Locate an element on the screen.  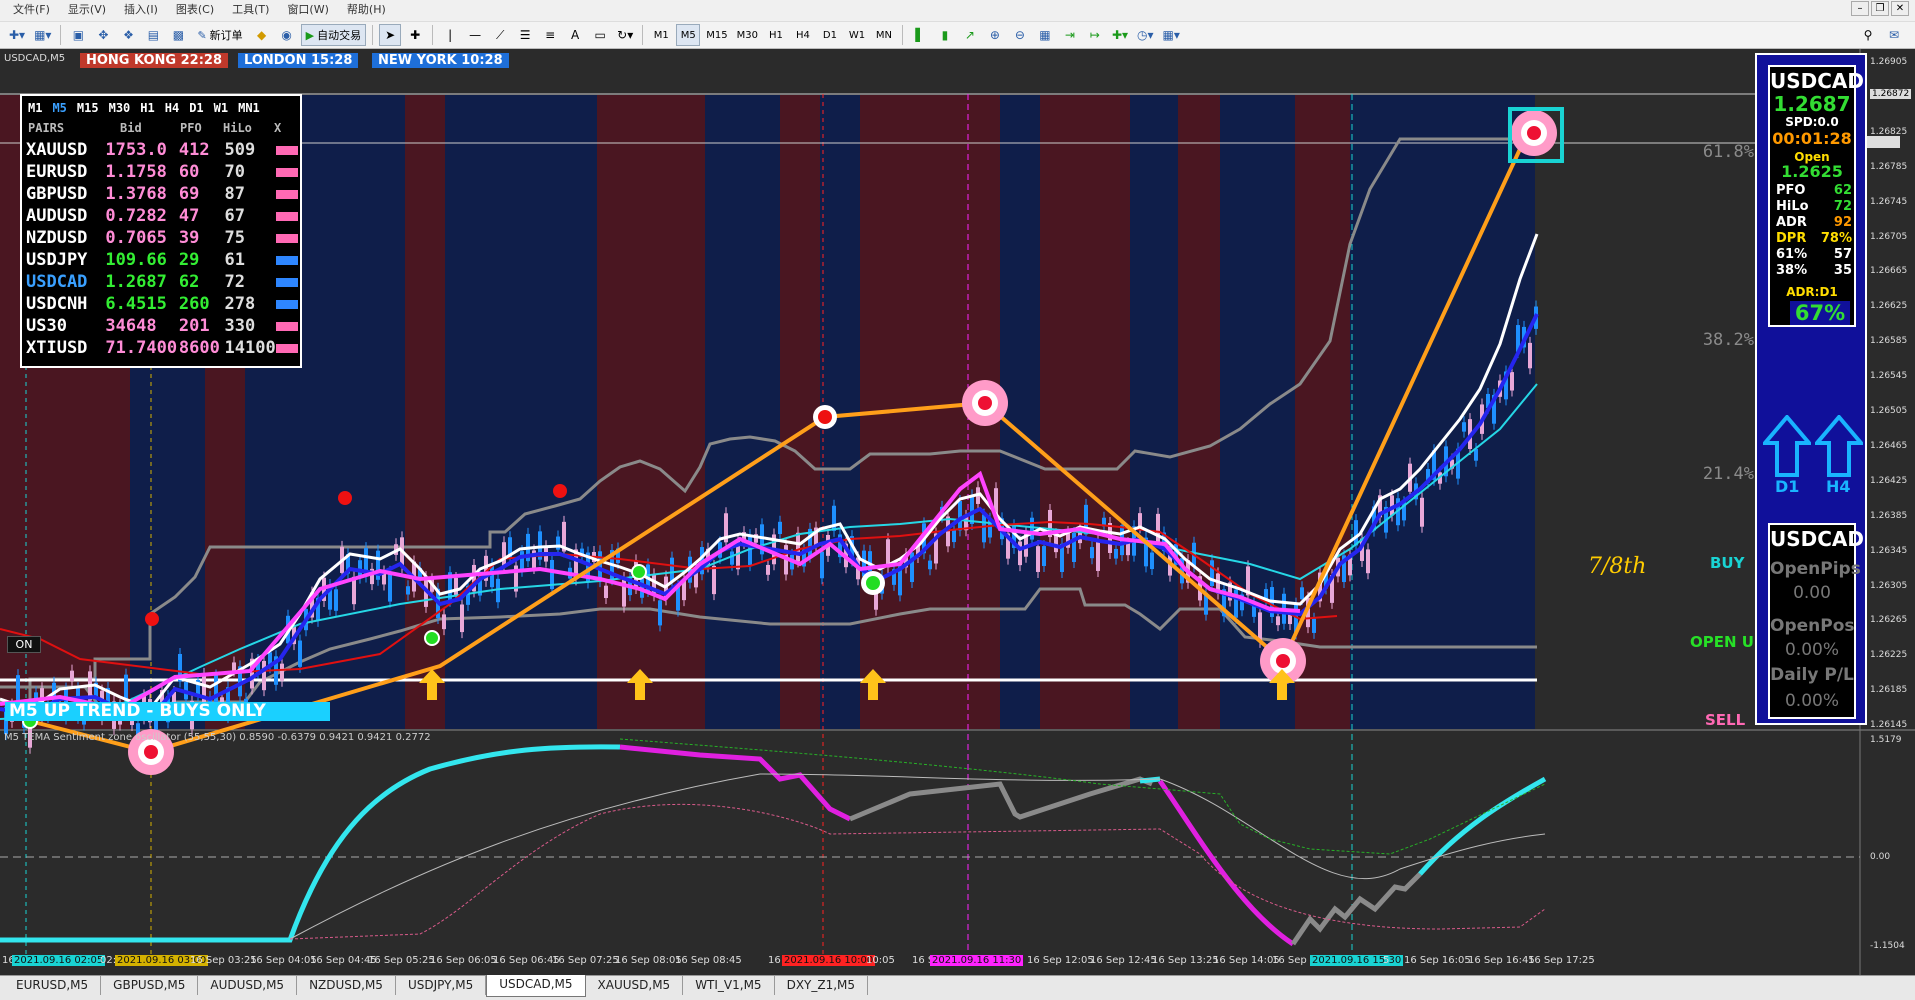
tf-m5: M5 is located at coordinates (688, 35).